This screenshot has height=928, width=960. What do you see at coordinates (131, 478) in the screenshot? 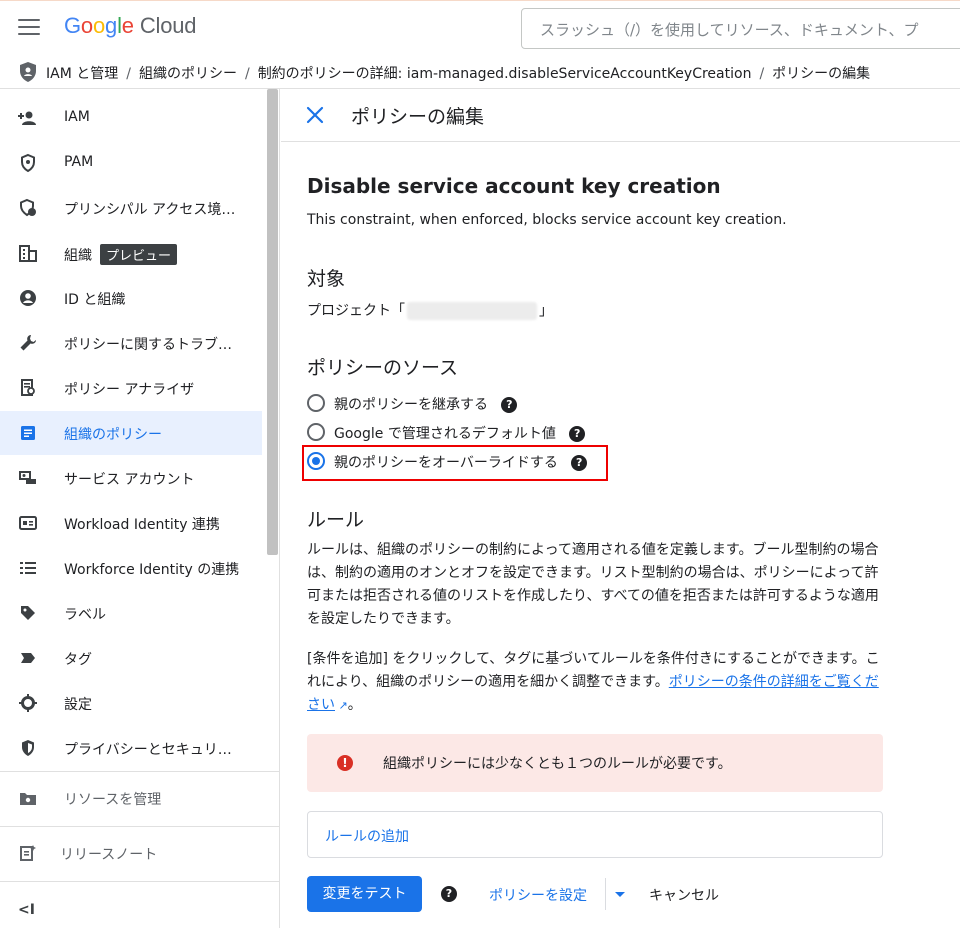
I see `sidebar-item-service-accounts: サービス アカウント` at bounding box center [131, 478].